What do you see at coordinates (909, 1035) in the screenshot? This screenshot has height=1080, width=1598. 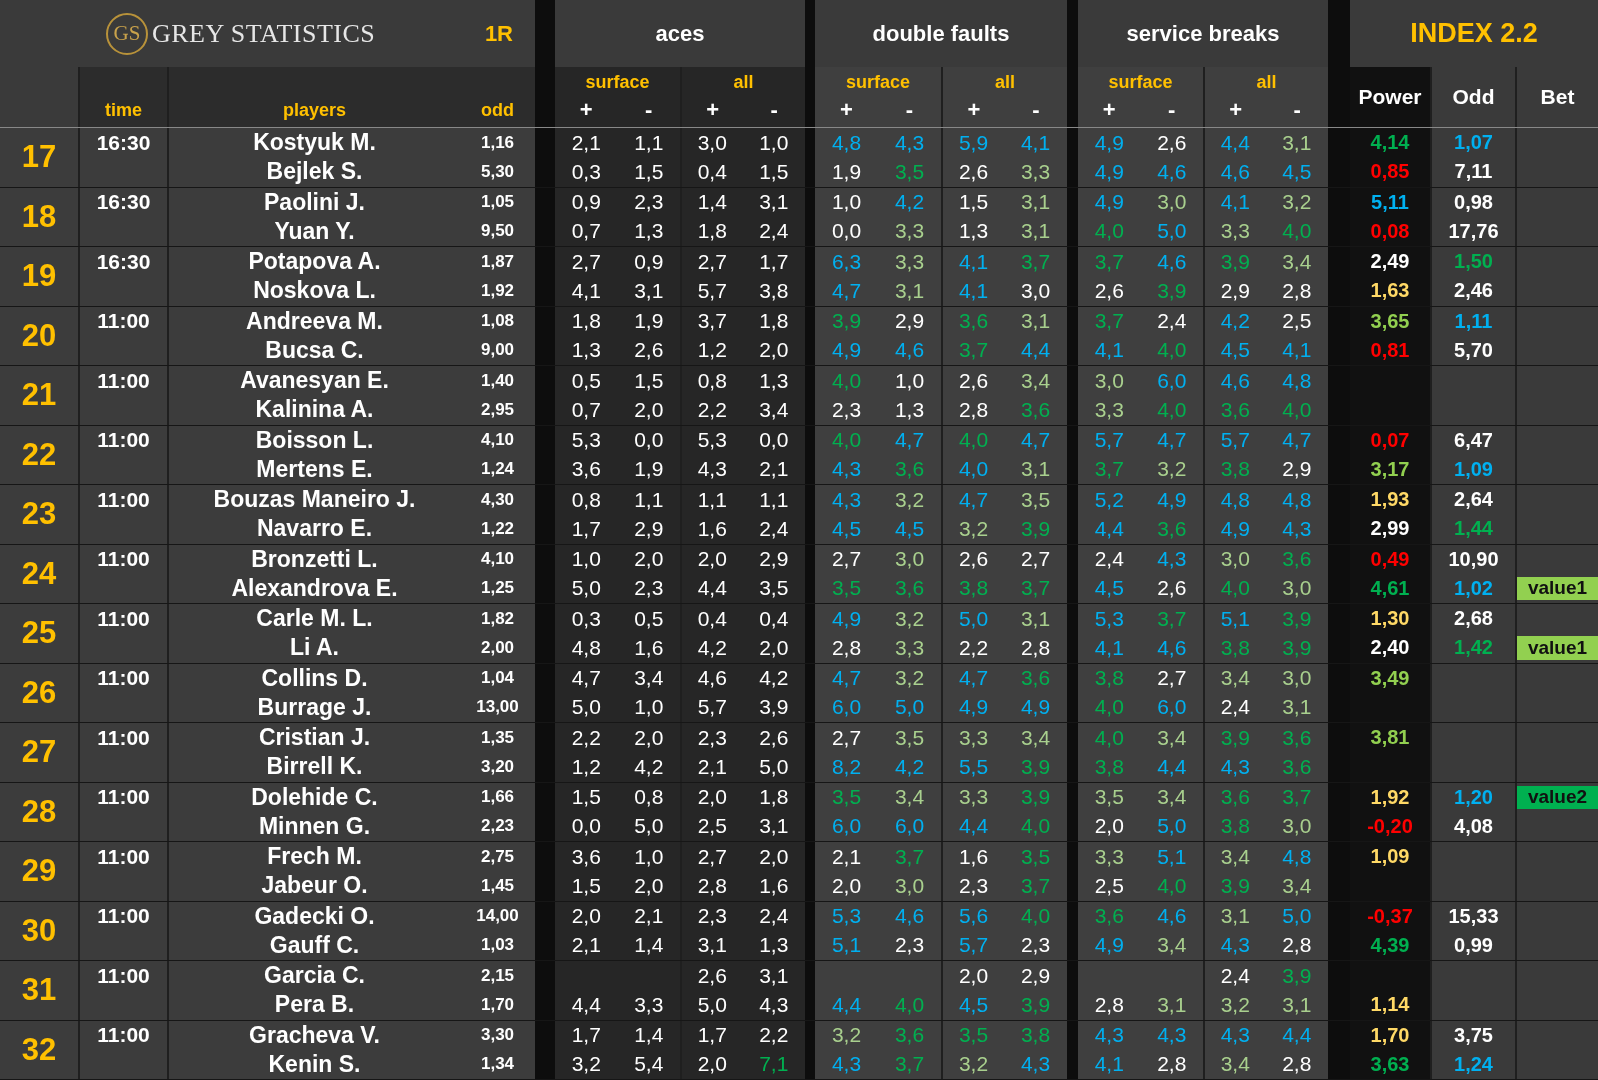 I see `stat-value: 3,6` at bounding box center [909, 1035].